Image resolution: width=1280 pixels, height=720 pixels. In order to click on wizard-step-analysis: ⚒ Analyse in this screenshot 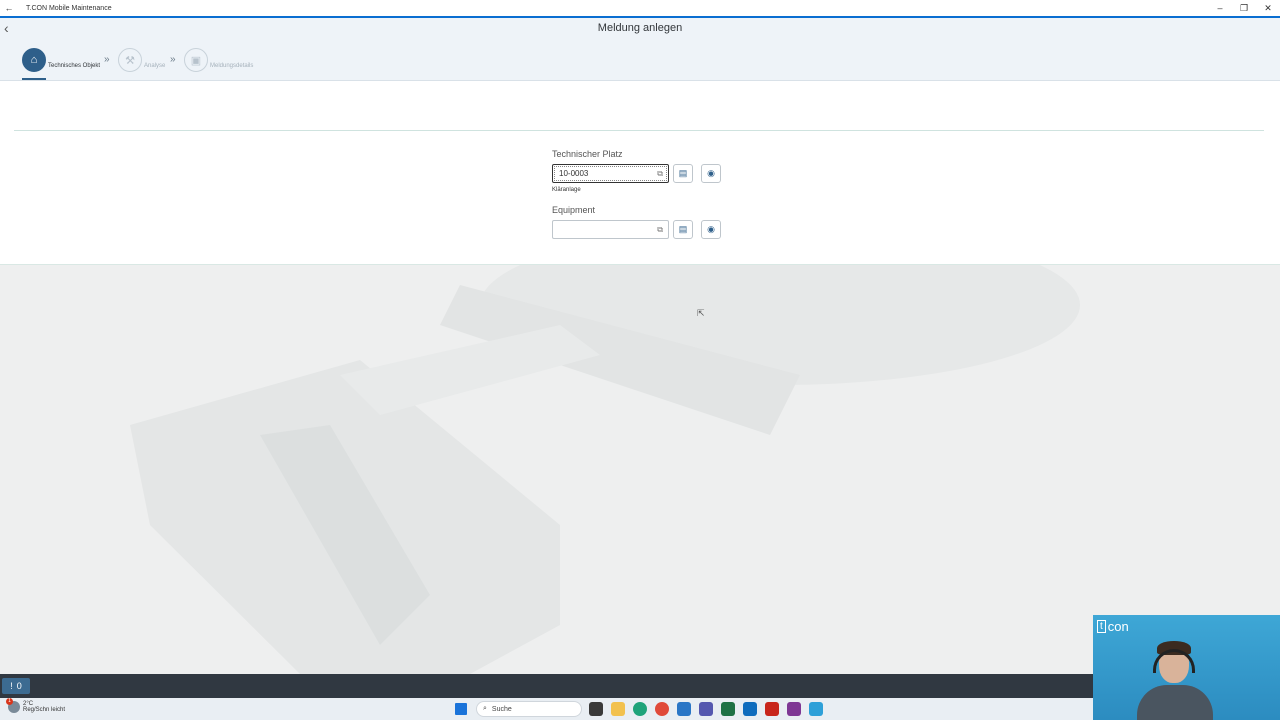, I will do `click(141, 60)`.